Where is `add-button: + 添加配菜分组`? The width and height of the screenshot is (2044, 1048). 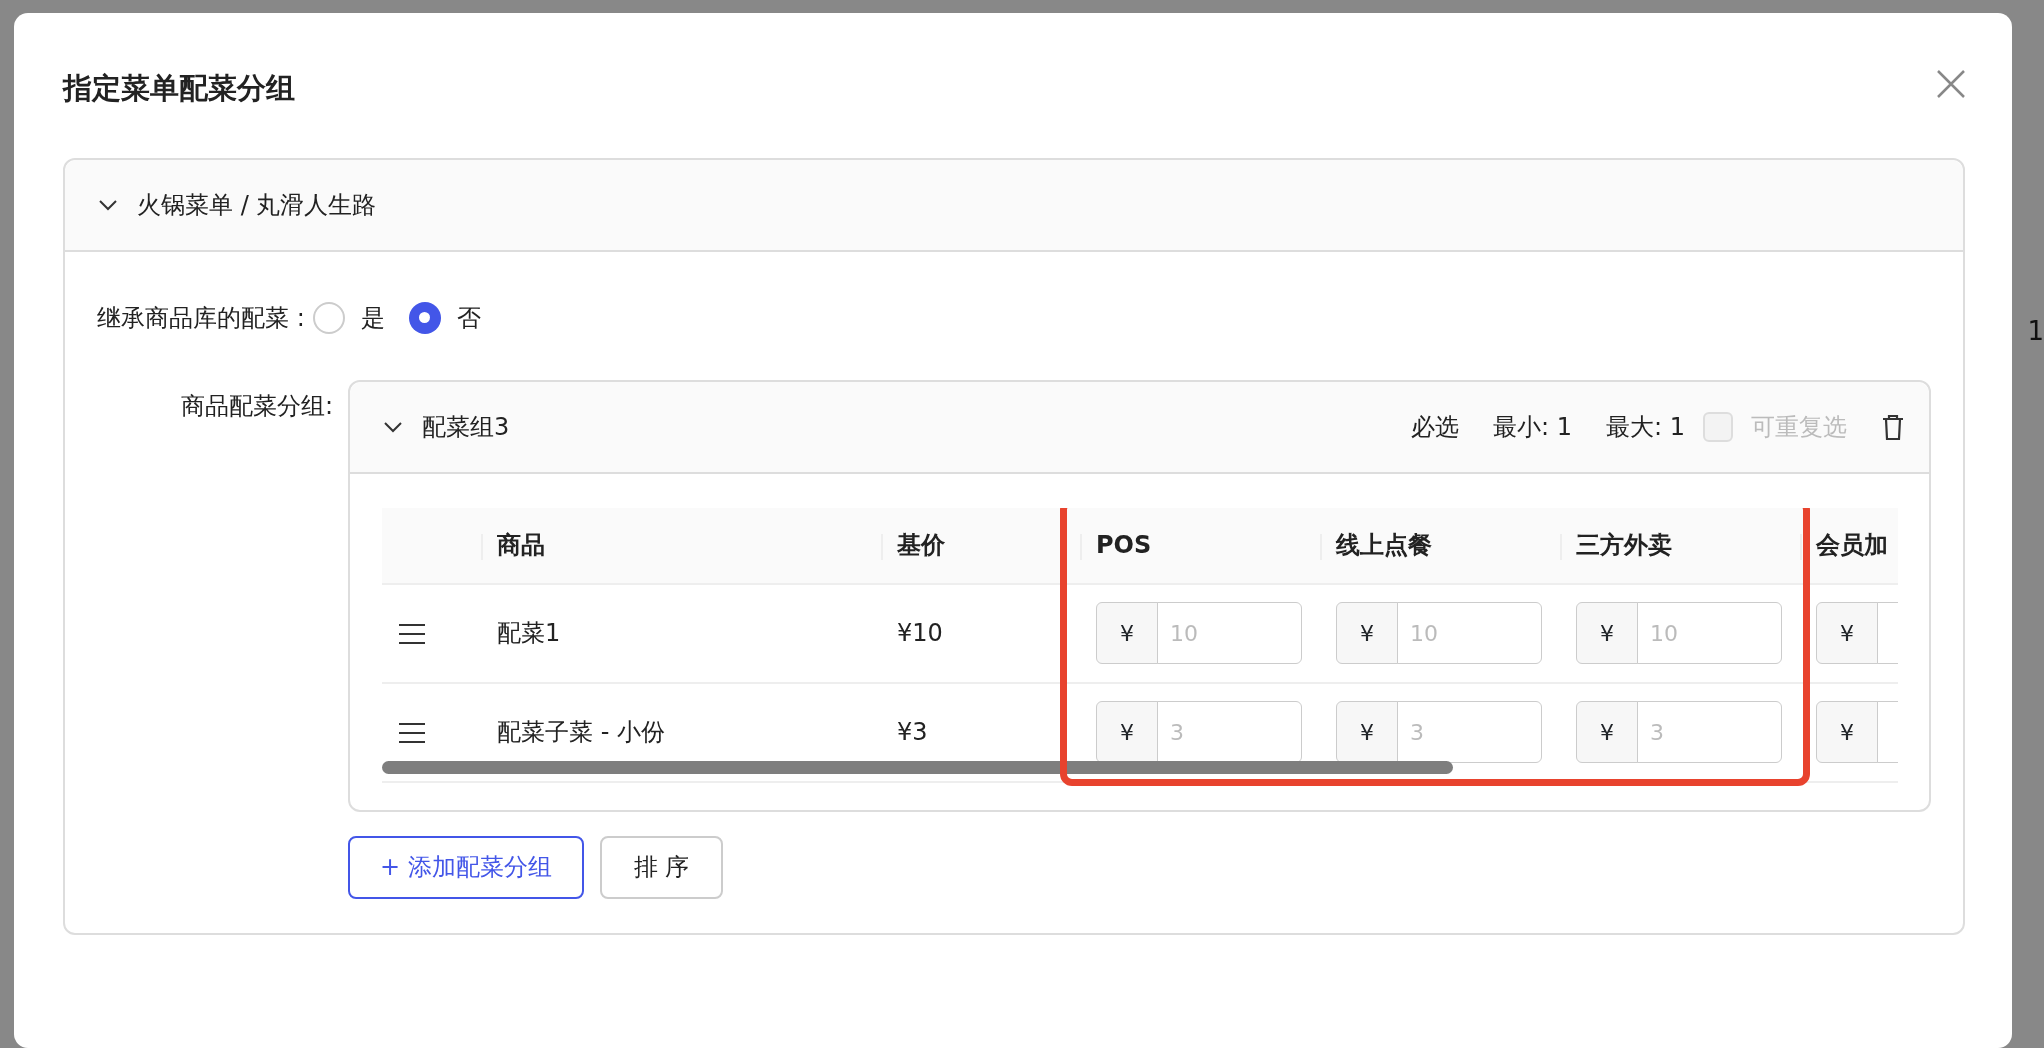 add-button: + 添加配菜分组 is located at coordinates (466, 867).